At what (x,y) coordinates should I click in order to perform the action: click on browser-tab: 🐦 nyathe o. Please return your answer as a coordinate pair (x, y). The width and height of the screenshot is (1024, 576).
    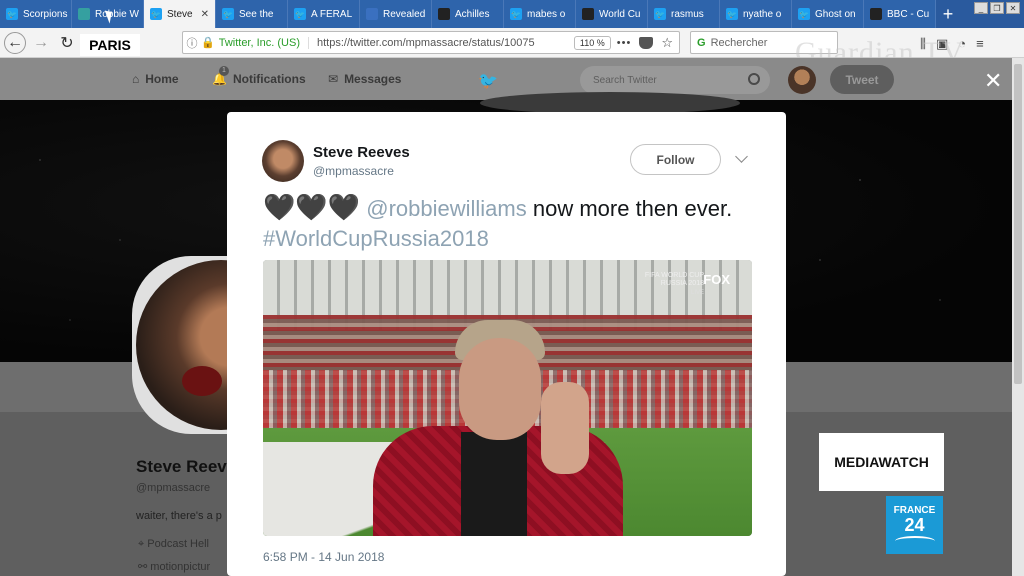
    Looking at the image, I should click on (756, 14).